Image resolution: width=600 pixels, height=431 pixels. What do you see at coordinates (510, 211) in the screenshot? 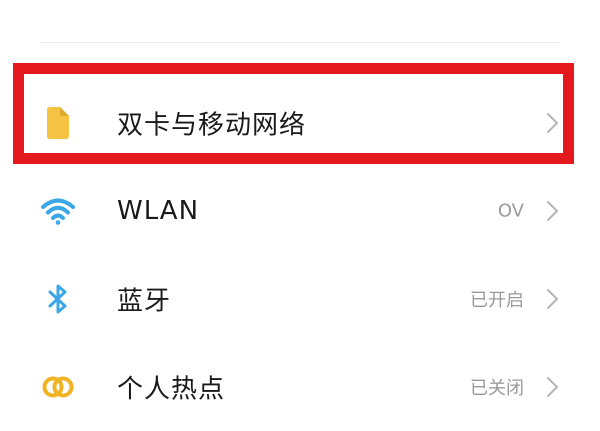
I see `wlan-network-name: OV` at bounding box center [510, 211].